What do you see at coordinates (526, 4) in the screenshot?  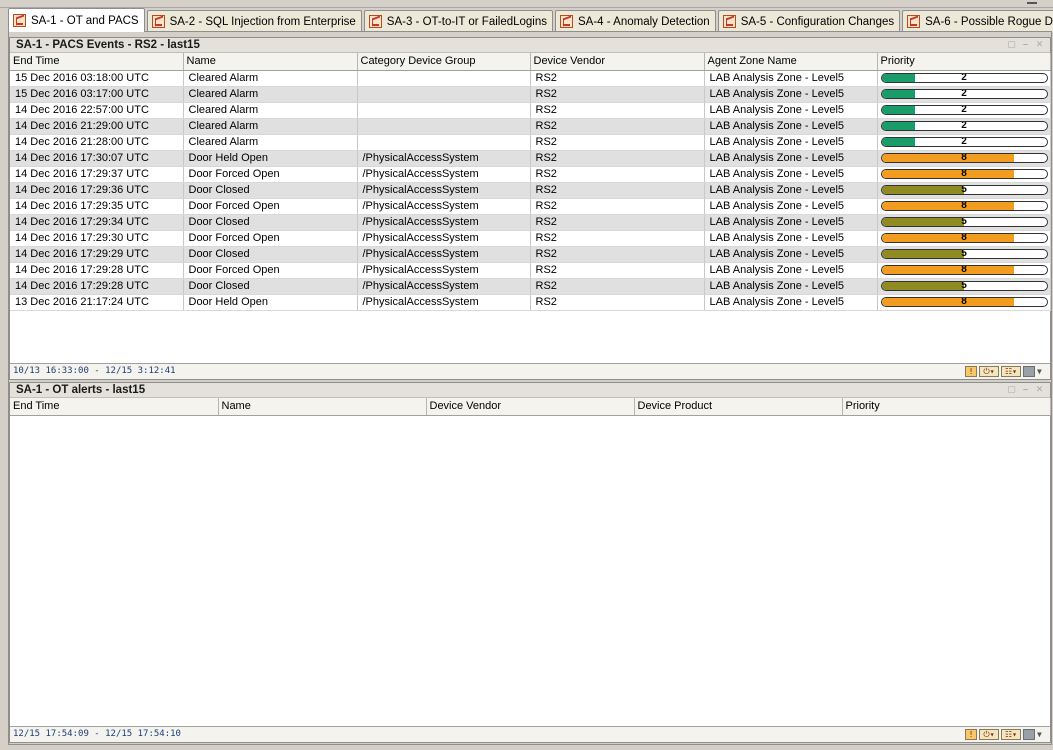 I see `top-strip` at bounding box center [526, 4].